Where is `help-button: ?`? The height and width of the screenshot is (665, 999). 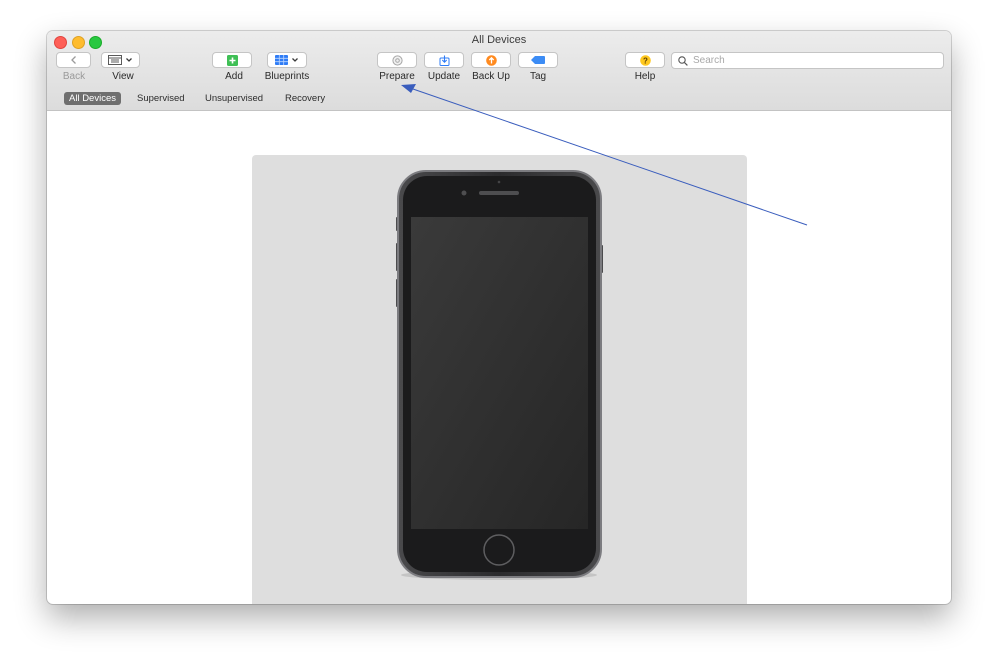
help-button: ? is located at coordinates (645, 60).